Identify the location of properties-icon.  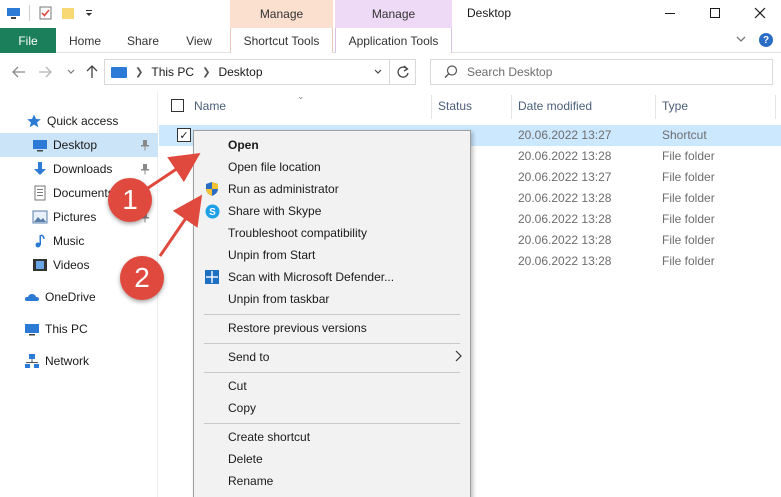
(45, 13).